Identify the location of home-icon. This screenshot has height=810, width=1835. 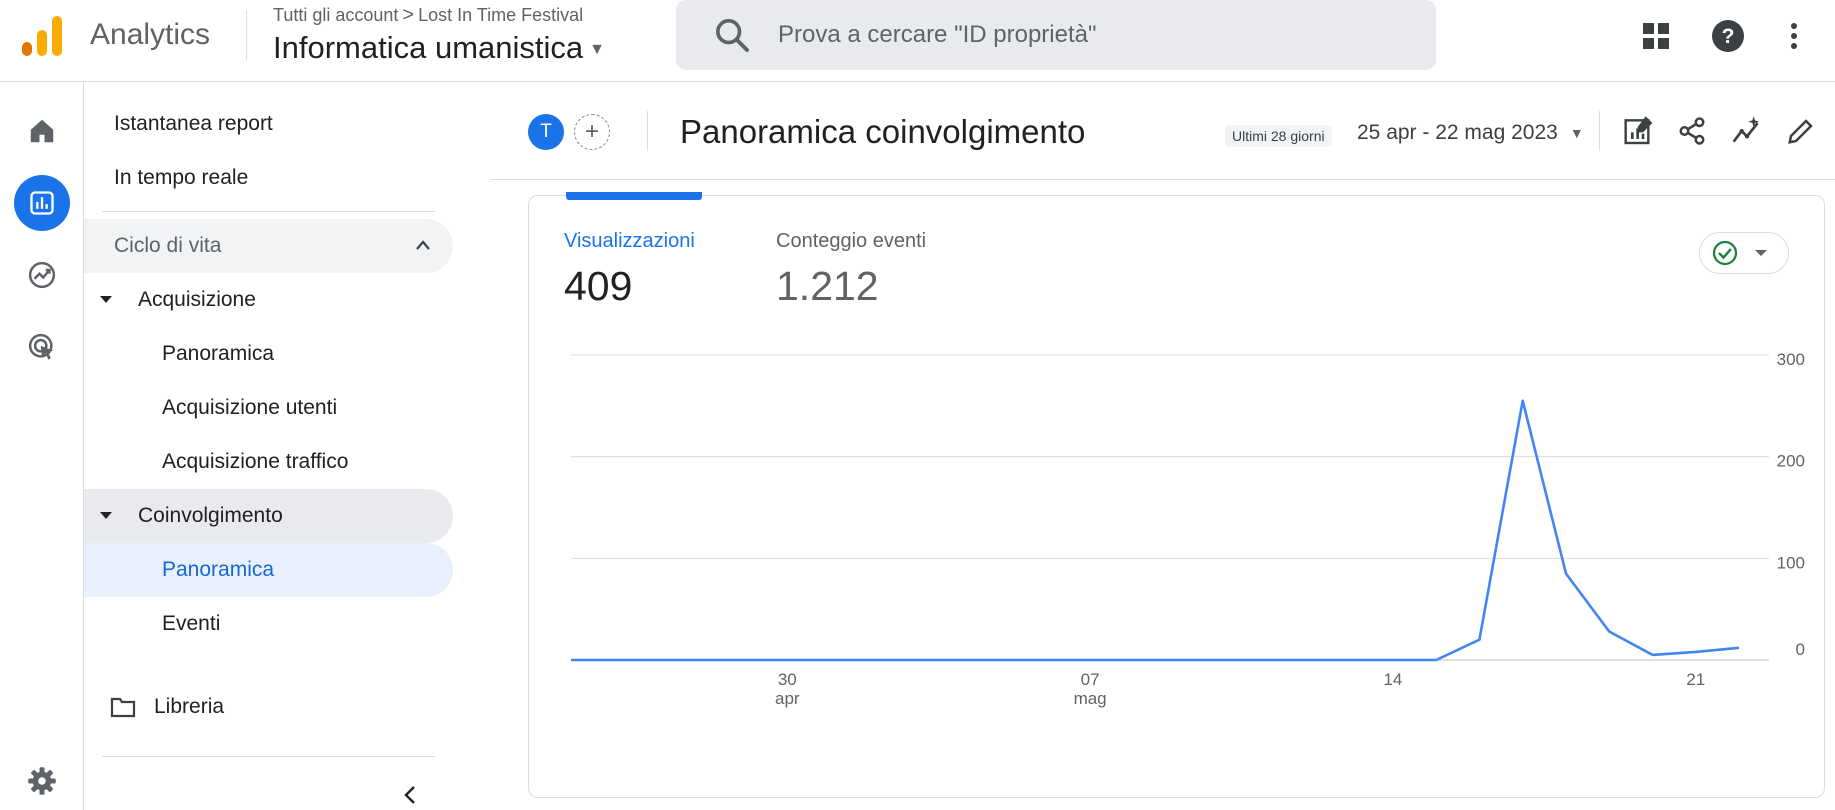
(42, 131).